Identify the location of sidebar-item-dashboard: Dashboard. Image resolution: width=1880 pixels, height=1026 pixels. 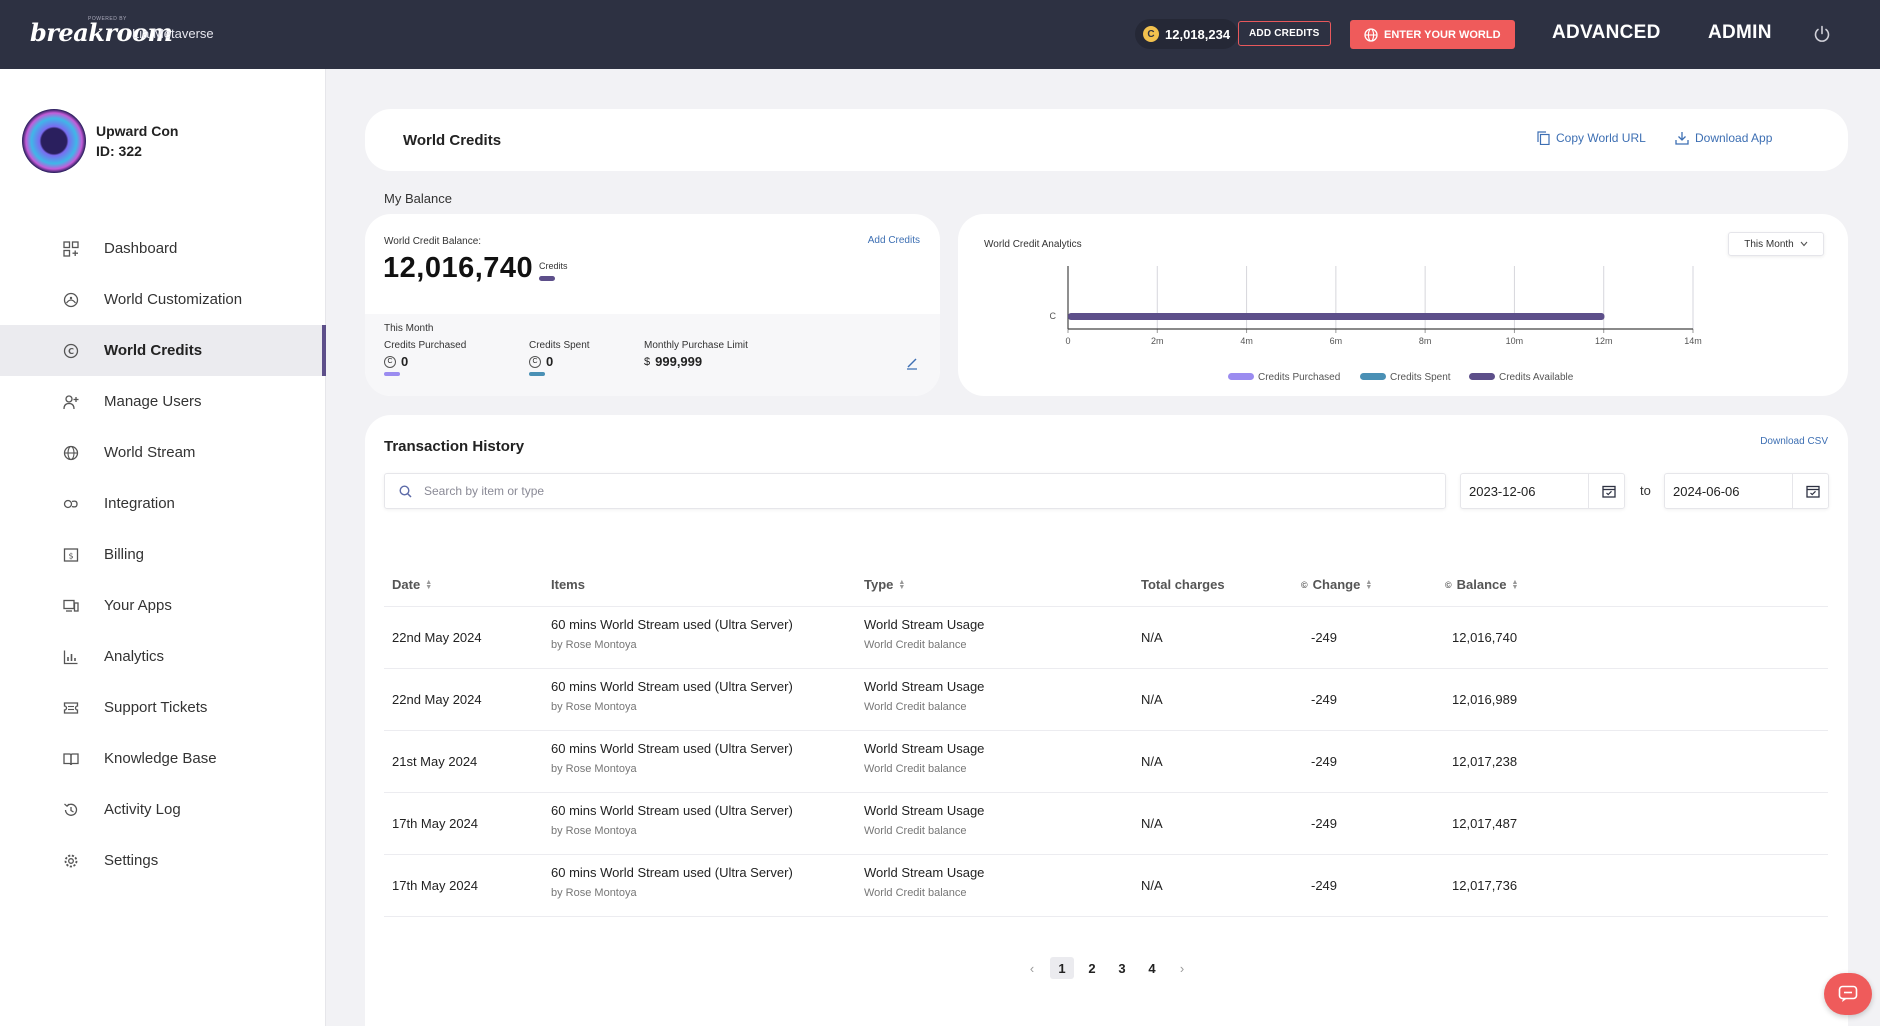
(163, 248).